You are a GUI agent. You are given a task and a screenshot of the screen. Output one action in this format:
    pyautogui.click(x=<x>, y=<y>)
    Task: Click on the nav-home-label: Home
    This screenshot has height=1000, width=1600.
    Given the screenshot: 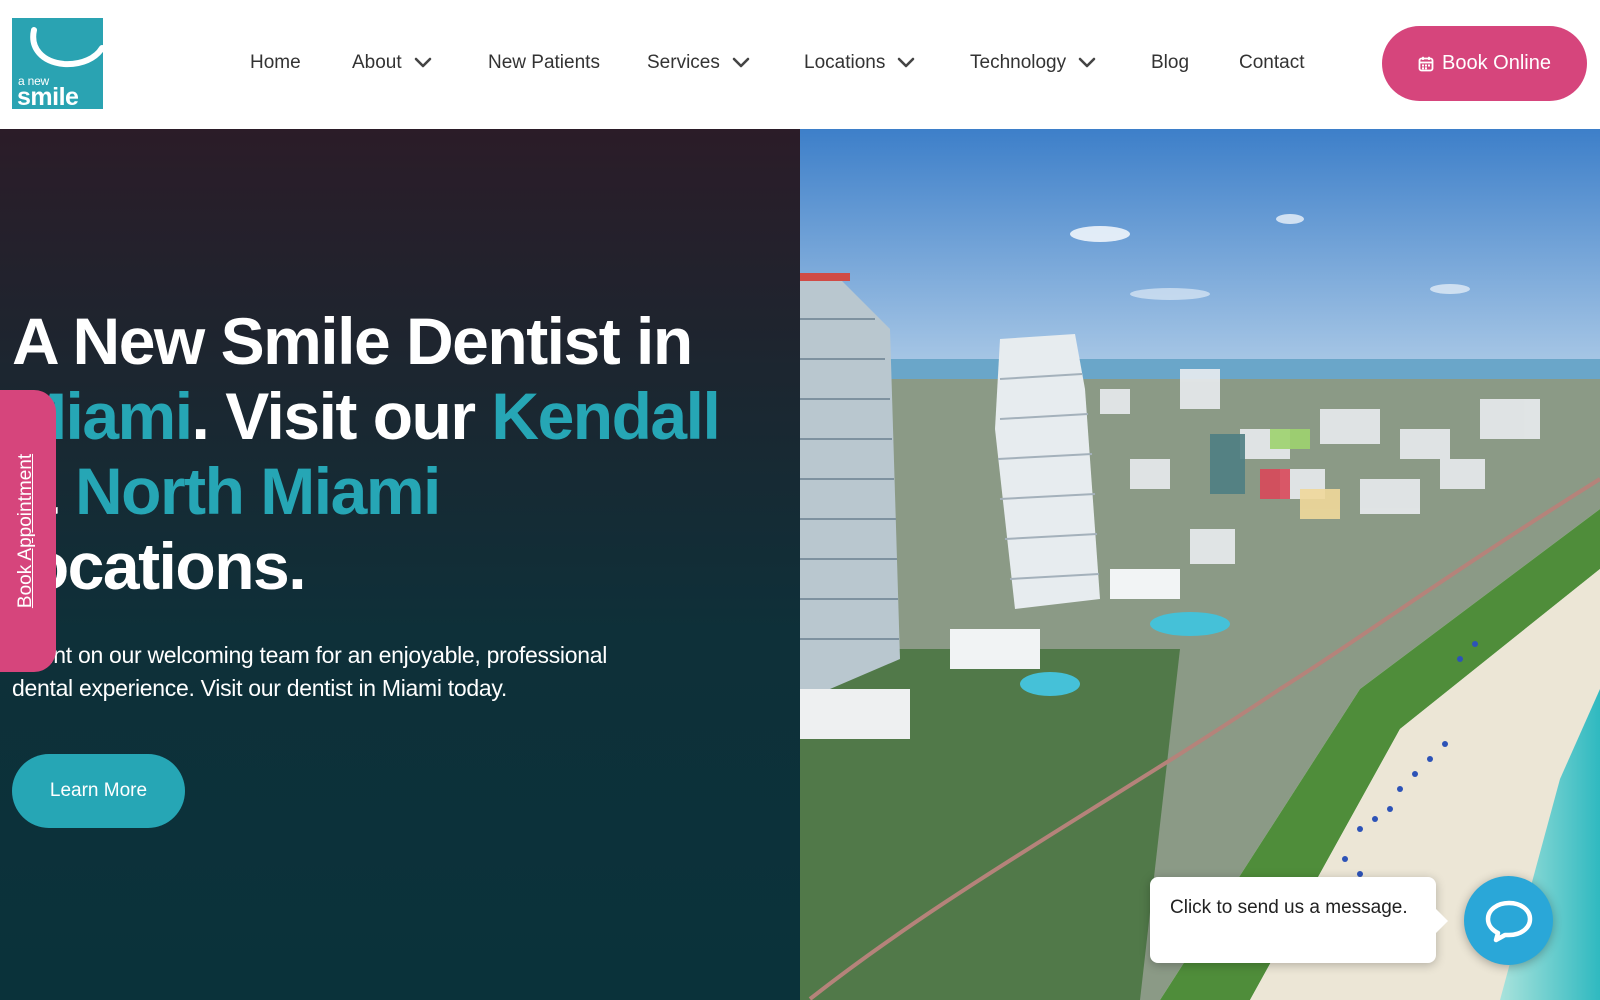 What is the action you would take?
    pyautogui.click(x=275, y=62)
    